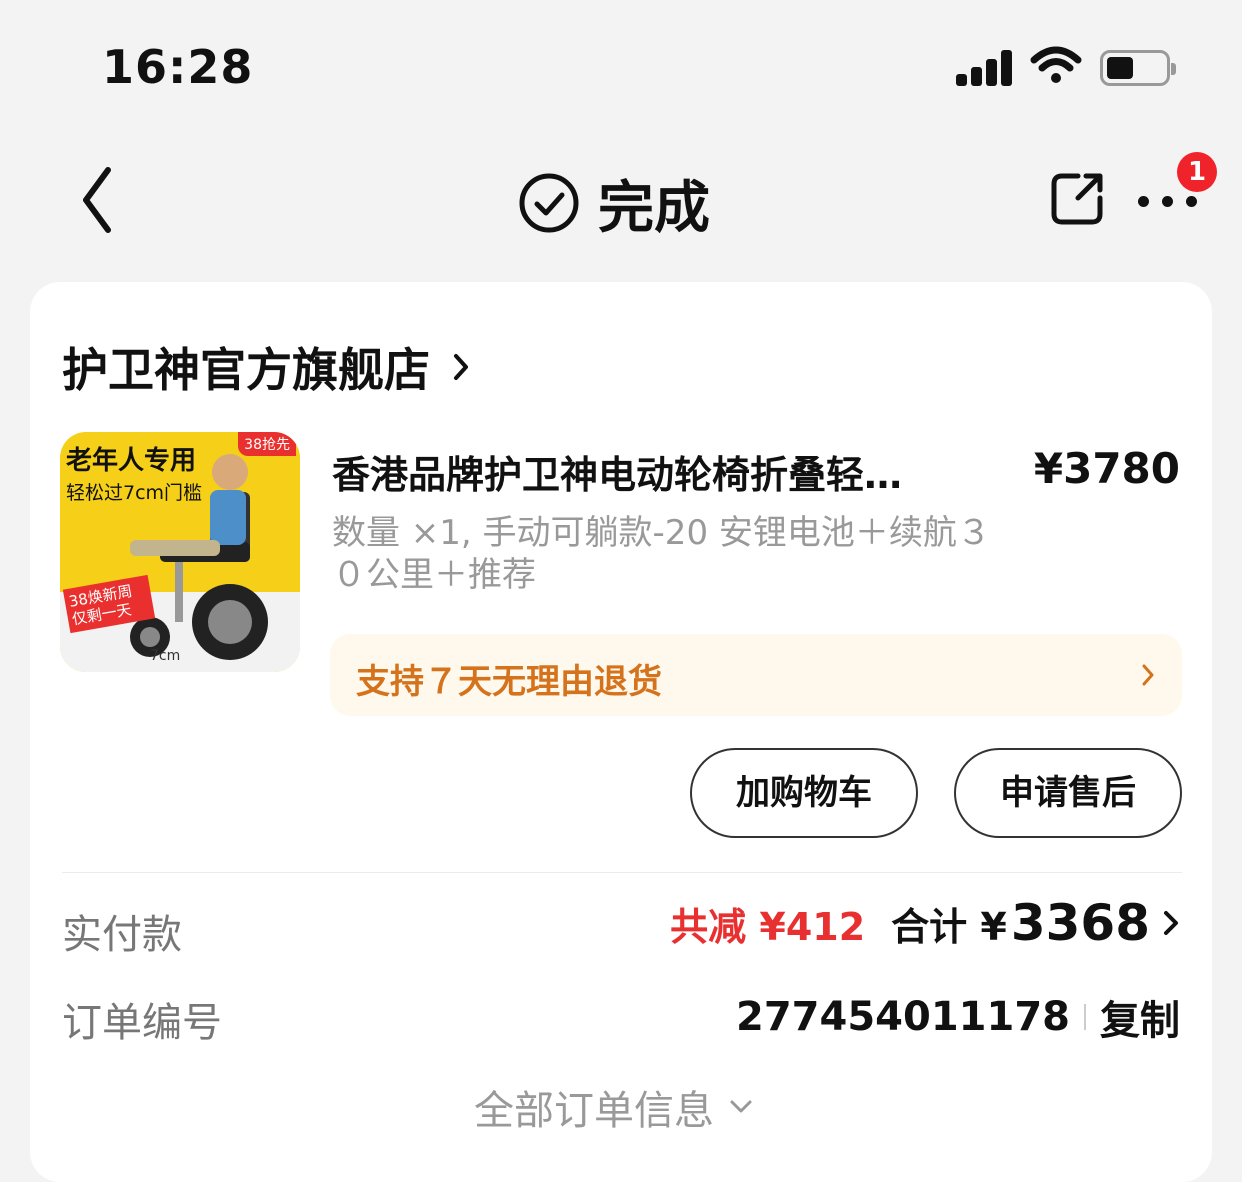 Image resolution: width=1242 pixels, height=1182 pixels. Describe the element at coordinates (1140, 1017) in the screenshot. I see `copy-order-number-button: 复制` at that location.